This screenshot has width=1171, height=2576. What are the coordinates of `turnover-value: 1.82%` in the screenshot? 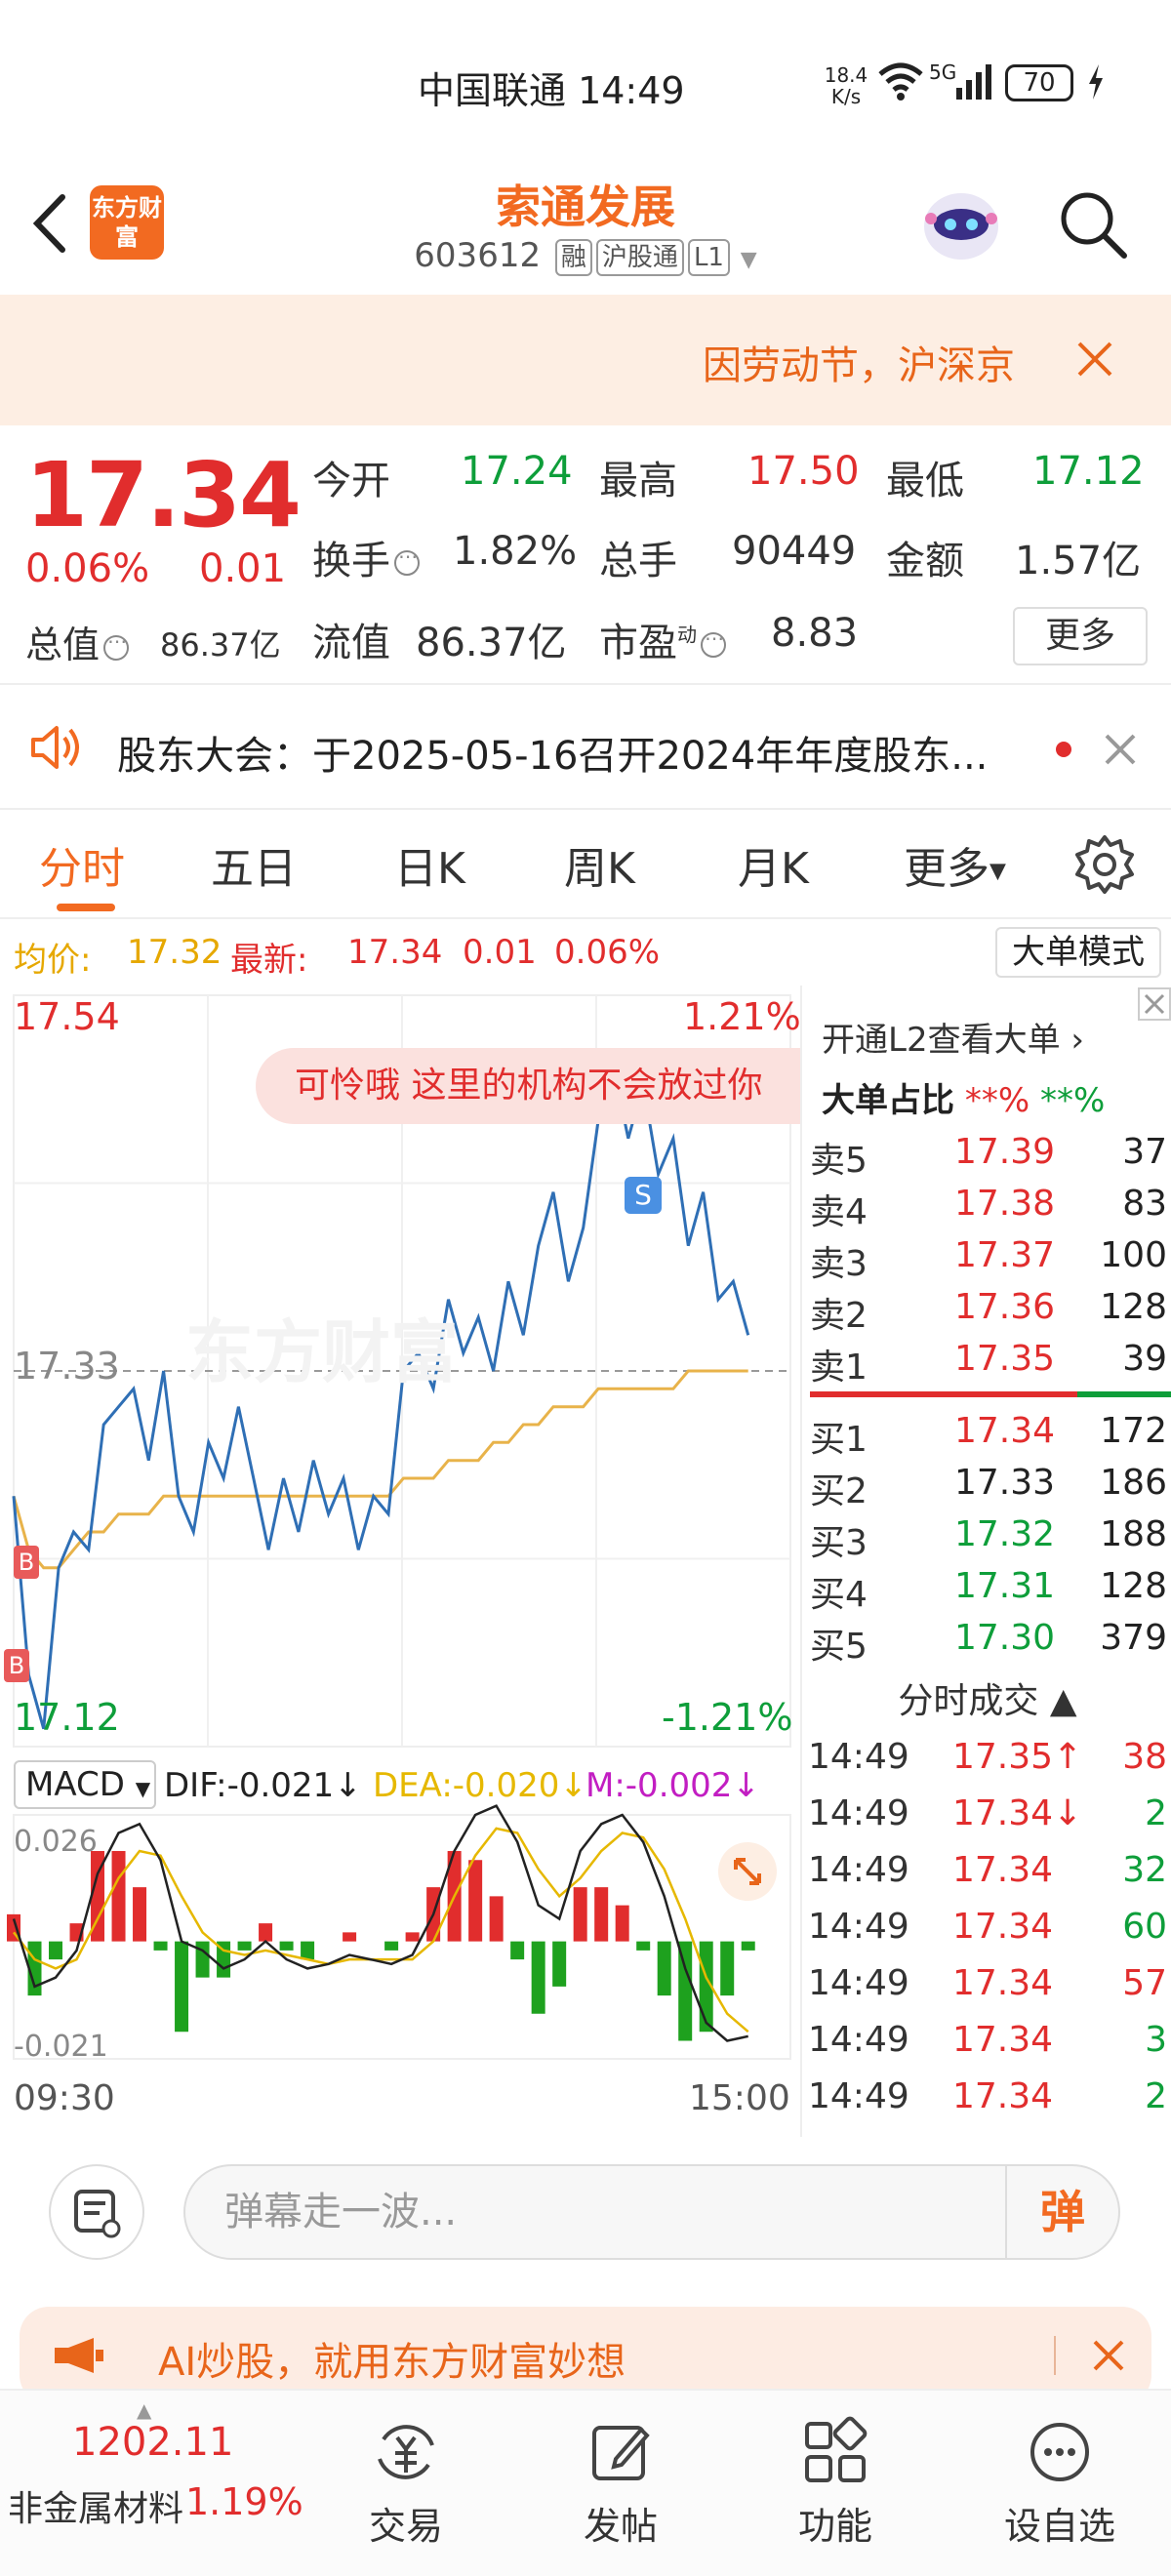 It's located at (515, 551).